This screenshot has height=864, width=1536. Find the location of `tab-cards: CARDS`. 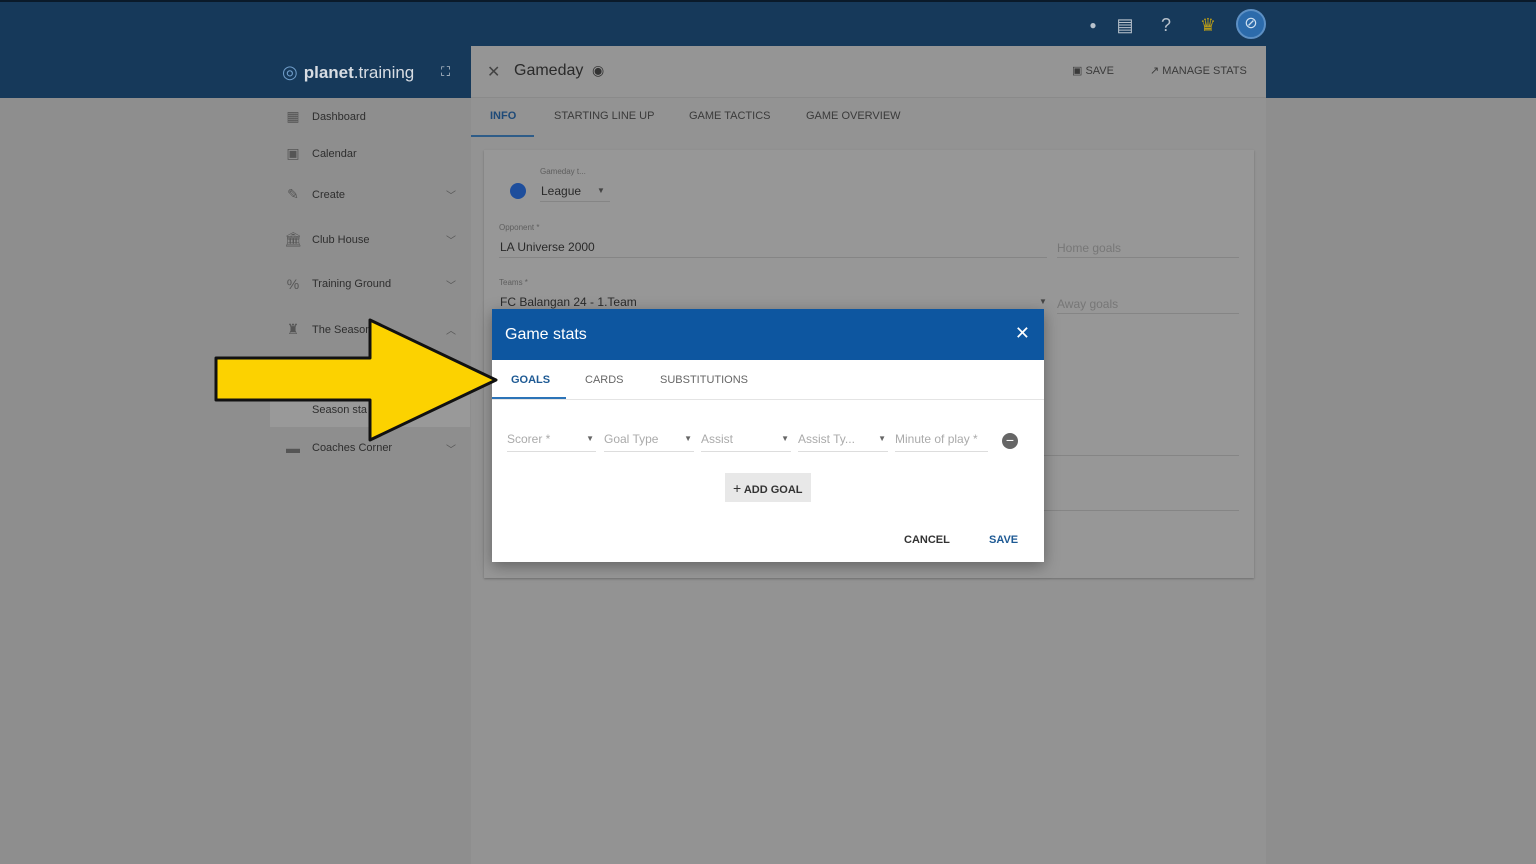

tab-cards: CARDS is located at coordinates (604, 380).